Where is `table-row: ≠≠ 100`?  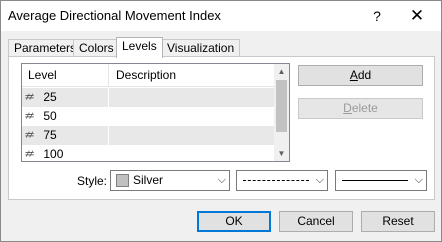 table-row: ≠≠ 100 is located at coordinates (148, 153).